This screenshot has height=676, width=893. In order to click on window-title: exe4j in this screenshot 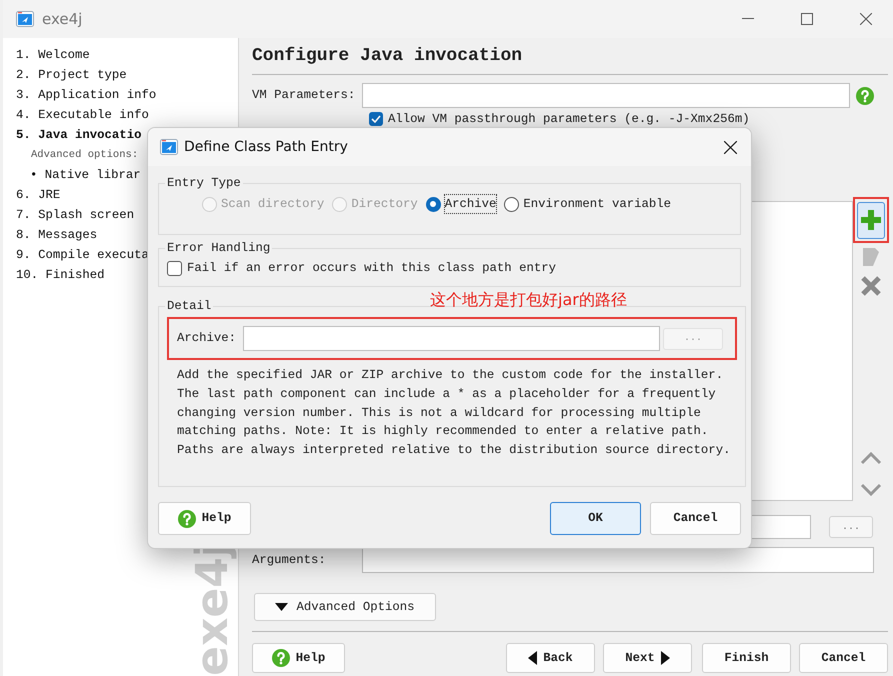, I will do `click(62, 19)`.